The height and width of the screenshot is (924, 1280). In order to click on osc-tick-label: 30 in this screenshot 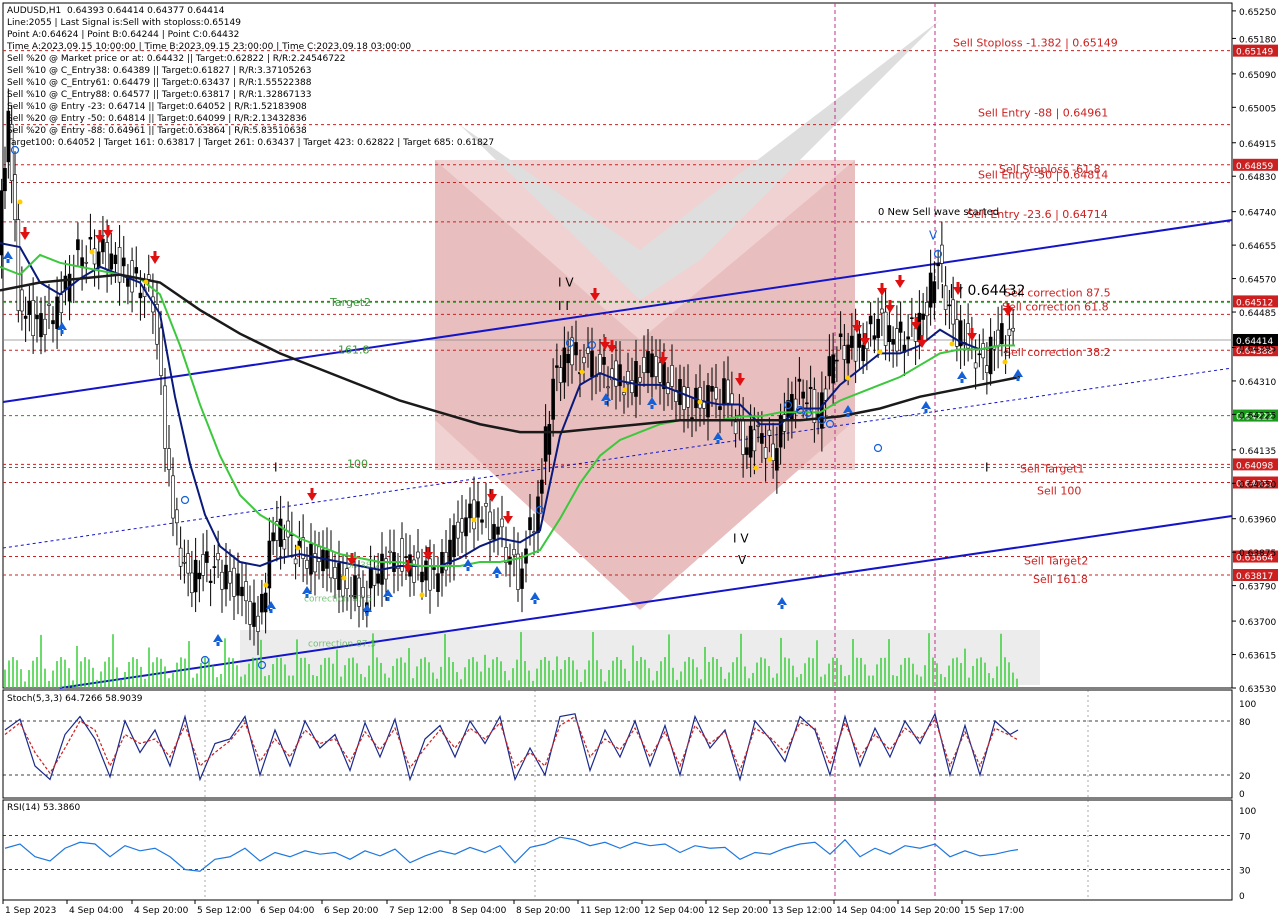, I will do `click(1245, 872)`.